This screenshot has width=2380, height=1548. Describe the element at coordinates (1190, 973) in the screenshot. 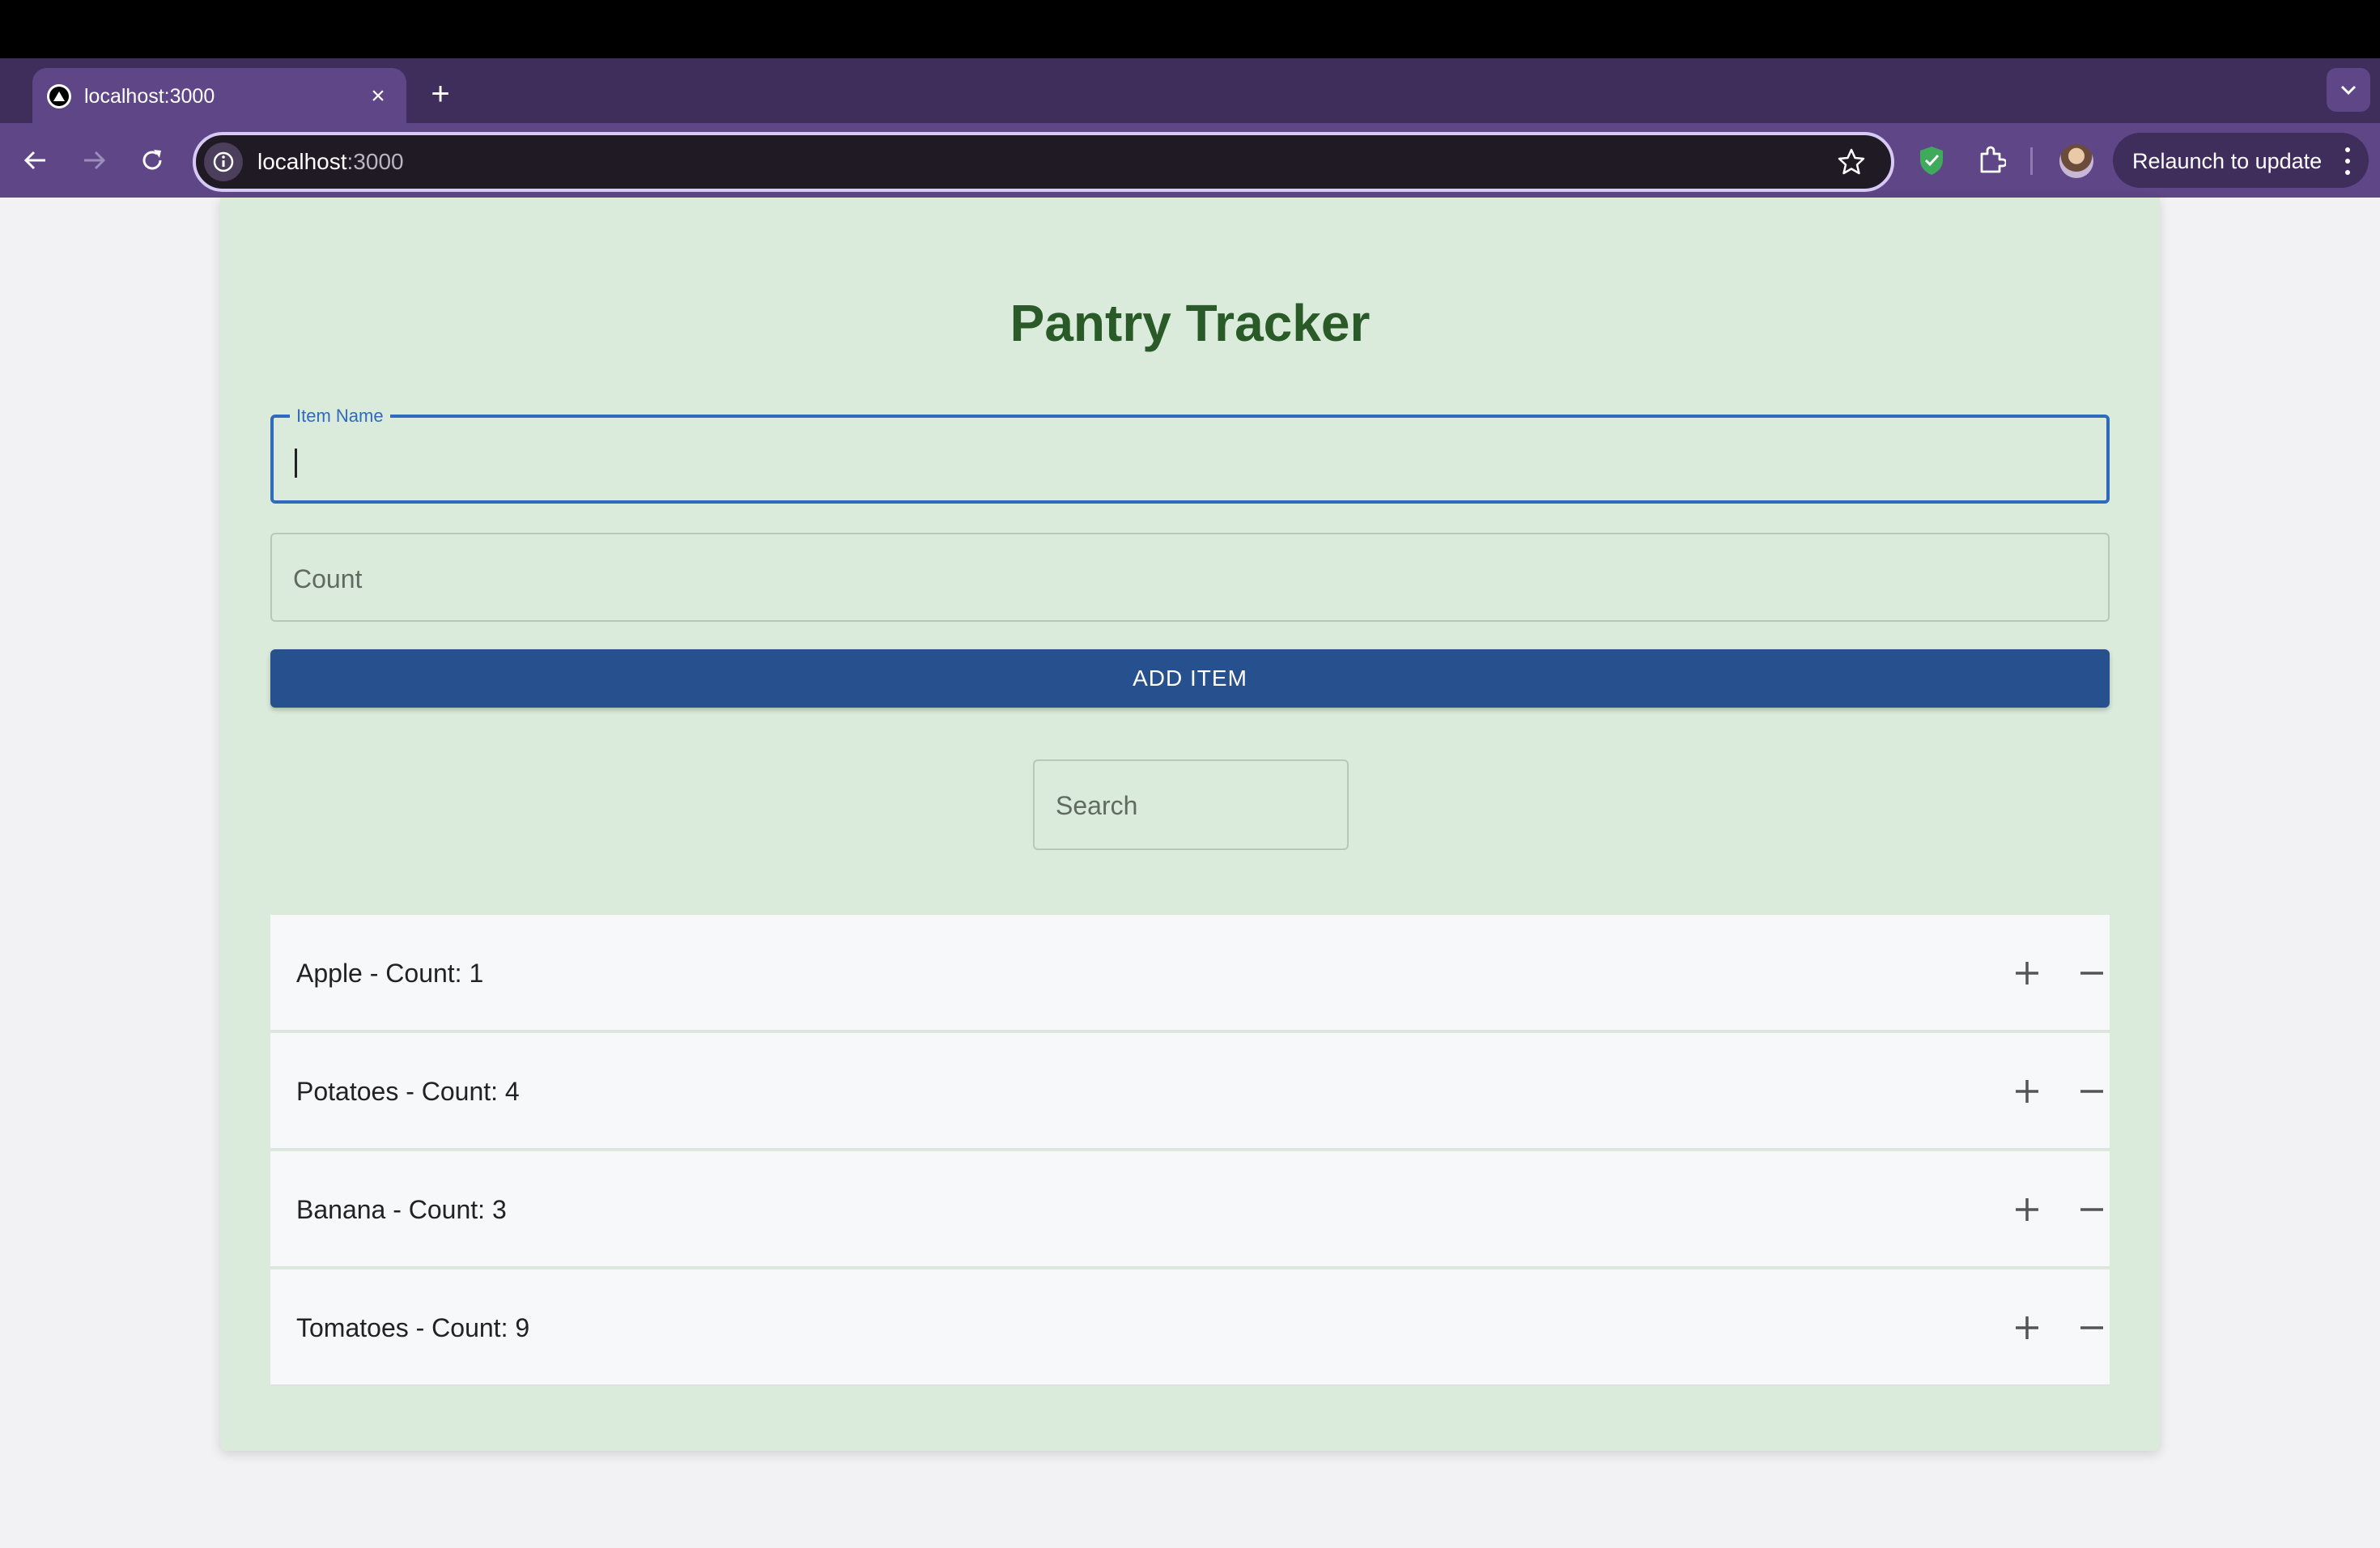

I see `list-item: Apple - Count: 1` at that location.